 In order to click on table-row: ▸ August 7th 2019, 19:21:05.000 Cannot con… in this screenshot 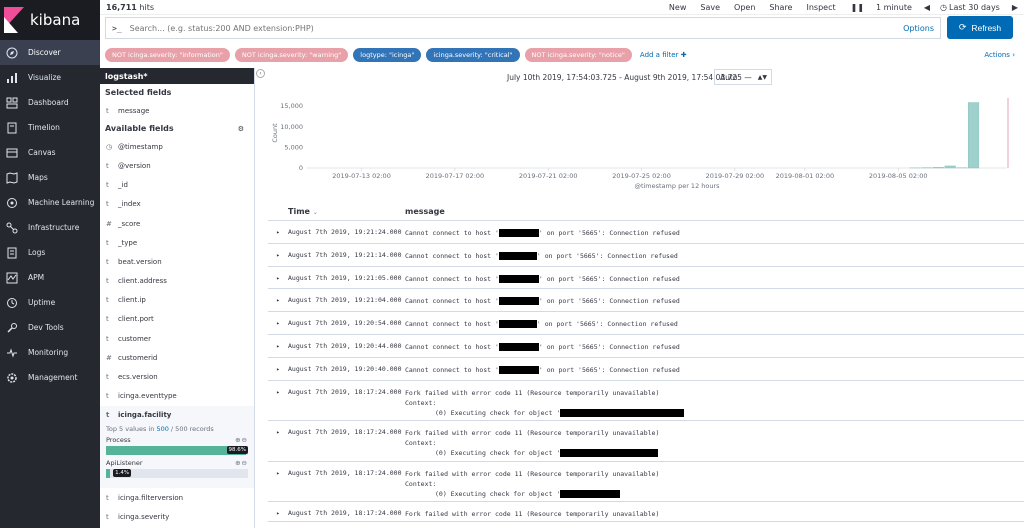, I will do `click(646, 278)`.